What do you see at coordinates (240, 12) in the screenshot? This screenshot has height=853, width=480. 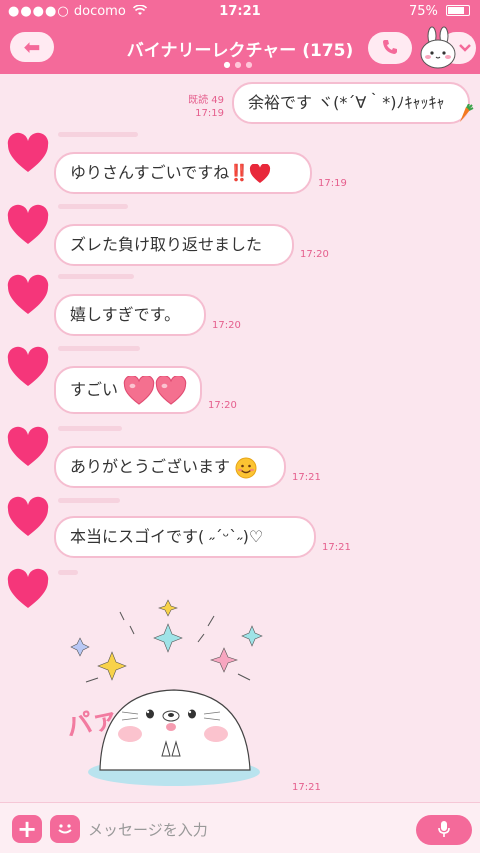 I see `status-bar: ●●●●○ docomo 17:21 75%` at bounding box center [240, 12].